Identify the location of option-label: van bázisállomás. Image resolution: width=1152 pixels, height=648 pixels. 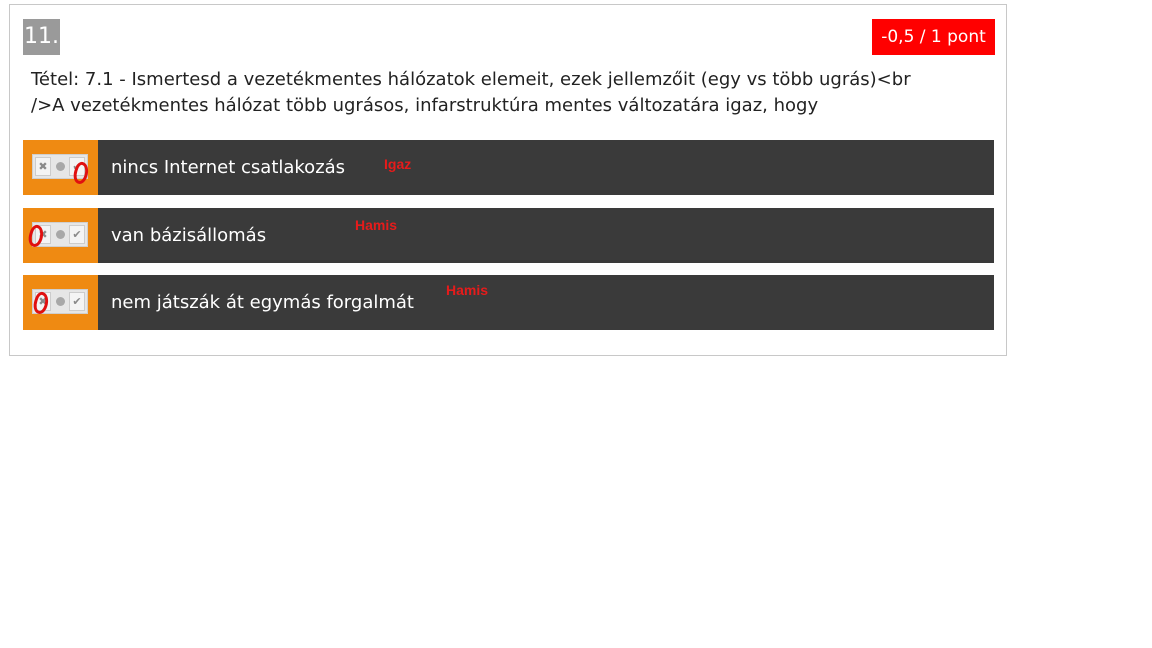
(189, 235).